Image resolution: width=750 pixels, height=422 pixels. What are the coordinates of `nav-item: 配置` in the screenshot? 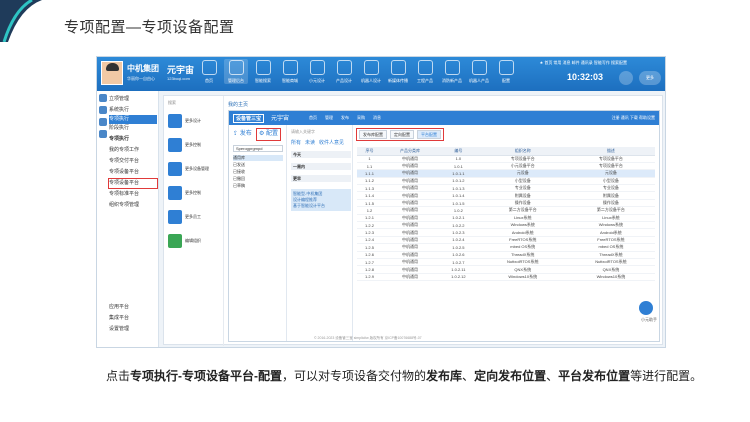 It's located at (506, 71).